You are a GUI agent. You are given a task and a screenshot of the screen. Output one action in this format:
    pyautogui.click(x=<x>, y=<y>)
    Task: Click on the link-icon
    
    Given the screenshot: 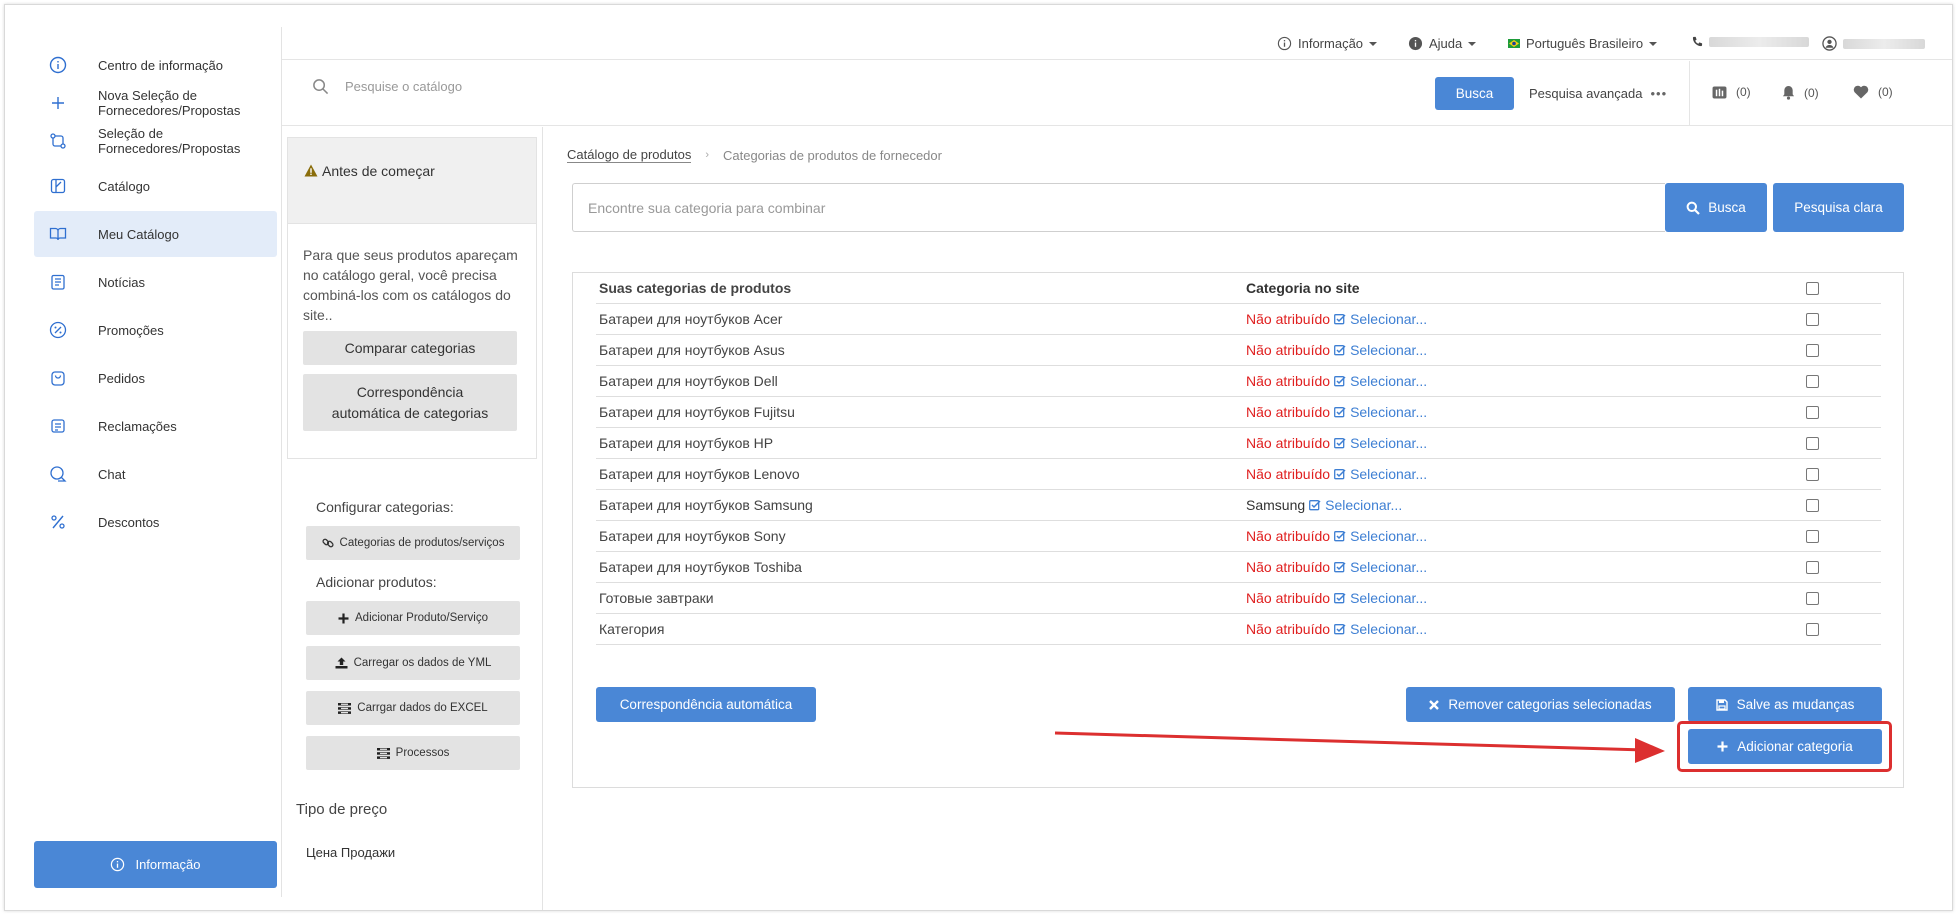 What is the action you would take?
    pyautogui.click(x=327, y=543)
    